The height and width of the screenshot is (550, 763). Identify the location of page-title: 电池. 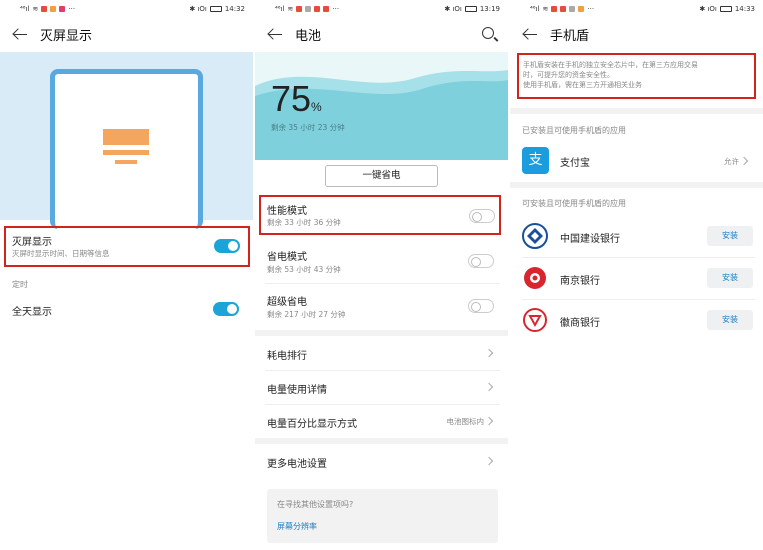
(308, 36).